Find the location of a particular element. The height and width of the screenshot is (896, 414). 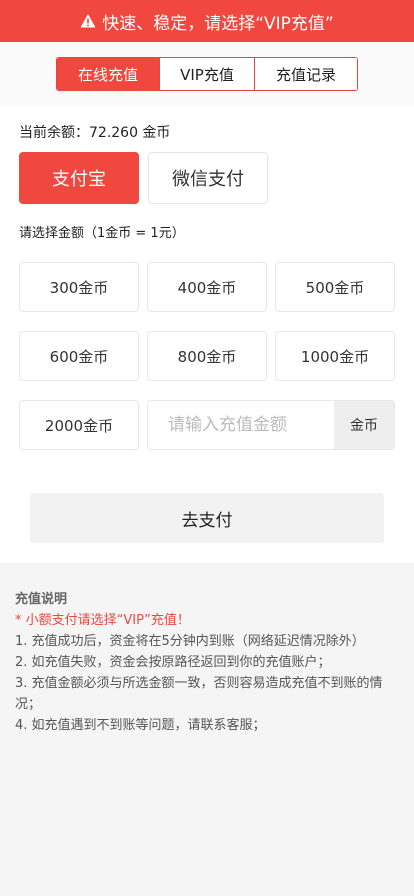

notes-highlight: * 小额支付请选择“VIP”充值！ is located at coordinates (102, 620).